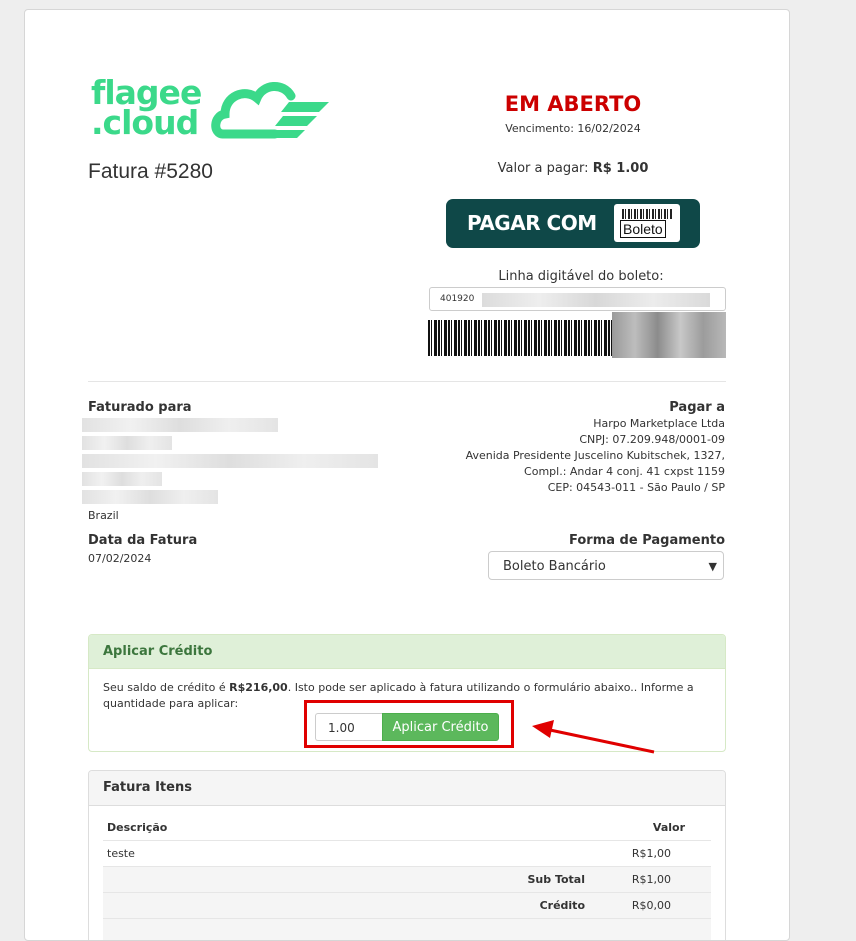 The height and width of the screenshot is (941, 856). What do you see at coordinates (127, 443) in the screenshot?
I see `redacted-line` at bounding box center [127, 443].